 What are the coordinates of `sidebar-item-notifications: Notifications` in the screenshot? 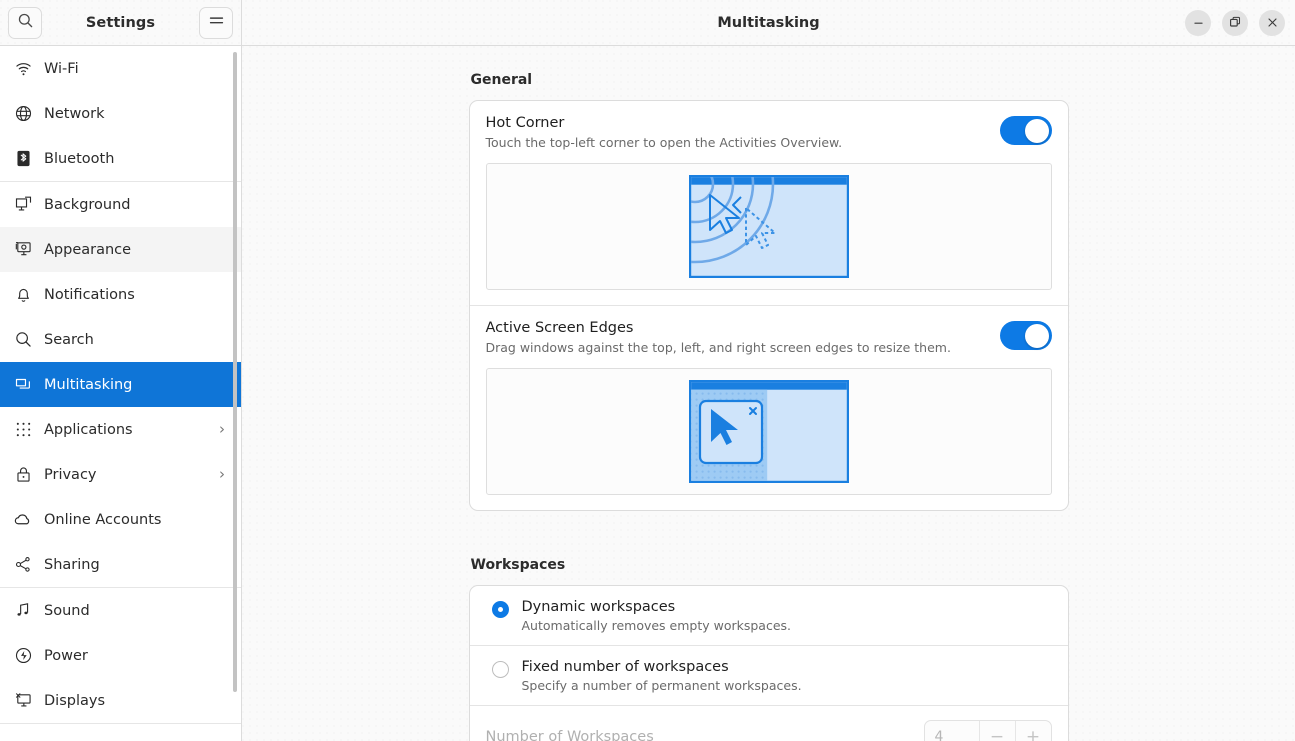 It's located at (120, 294).